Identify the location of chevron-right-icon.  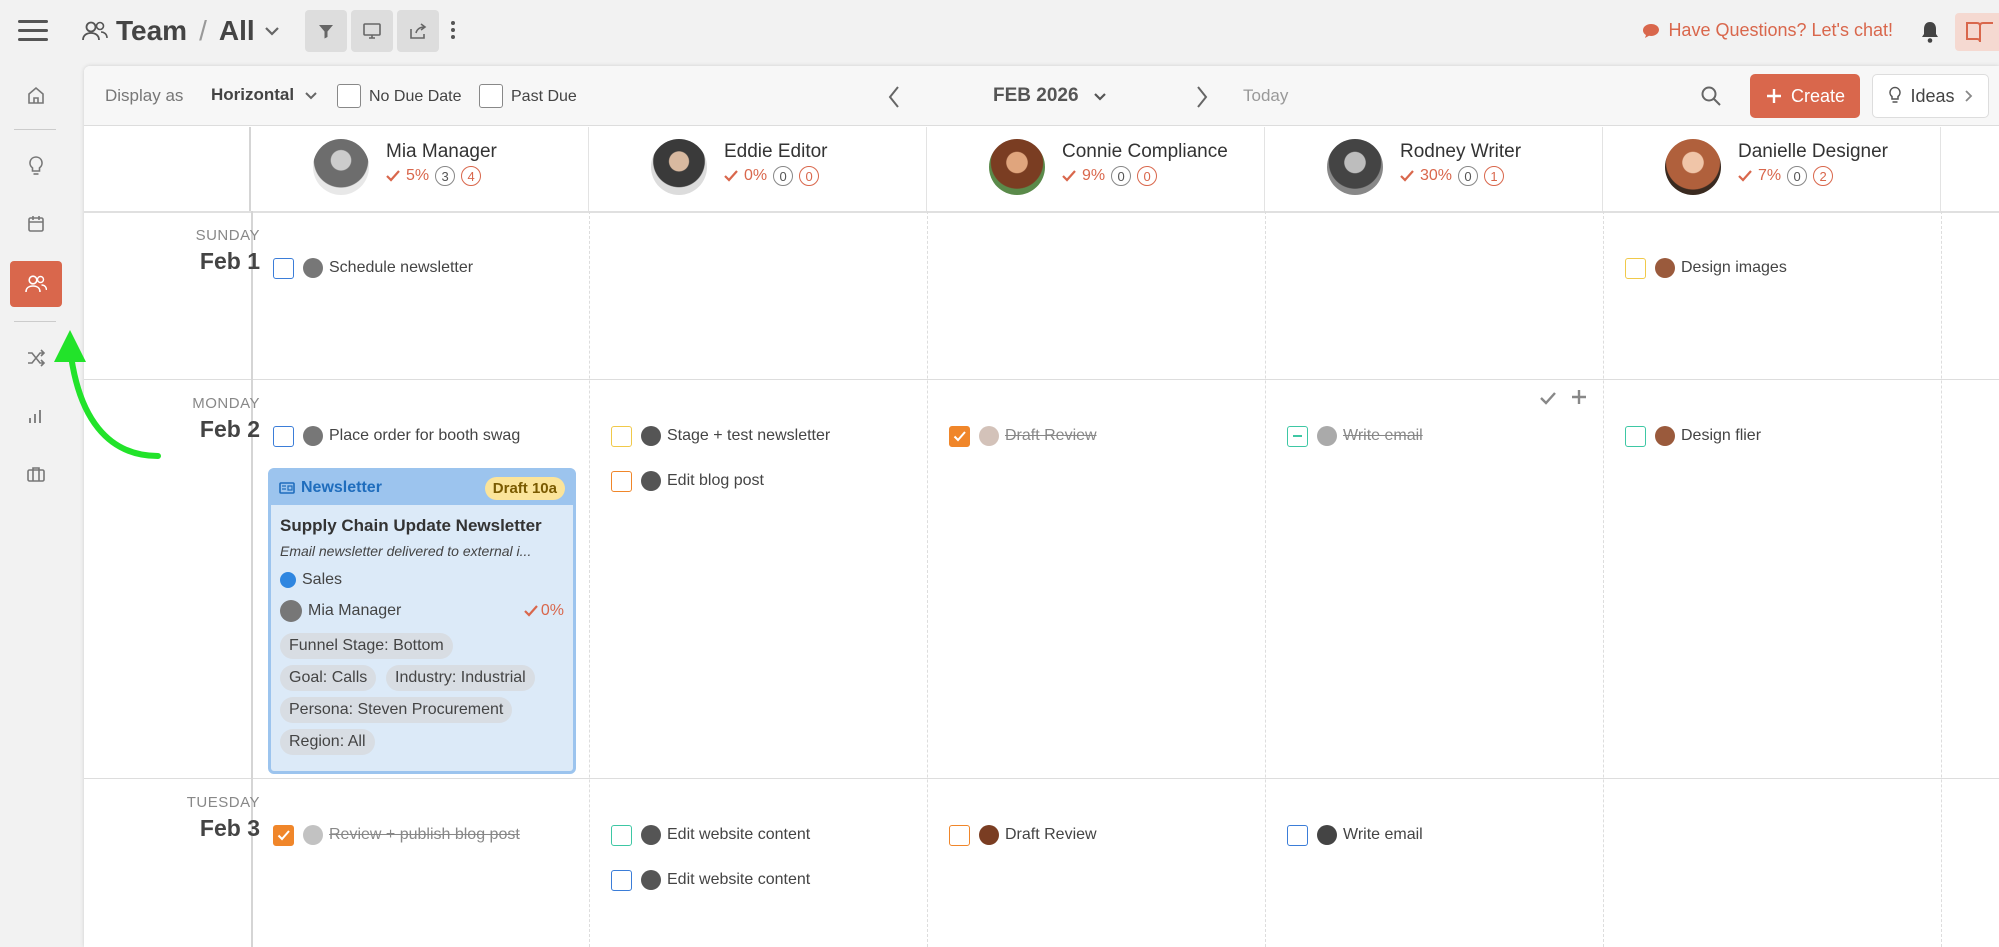
(1202, 97).